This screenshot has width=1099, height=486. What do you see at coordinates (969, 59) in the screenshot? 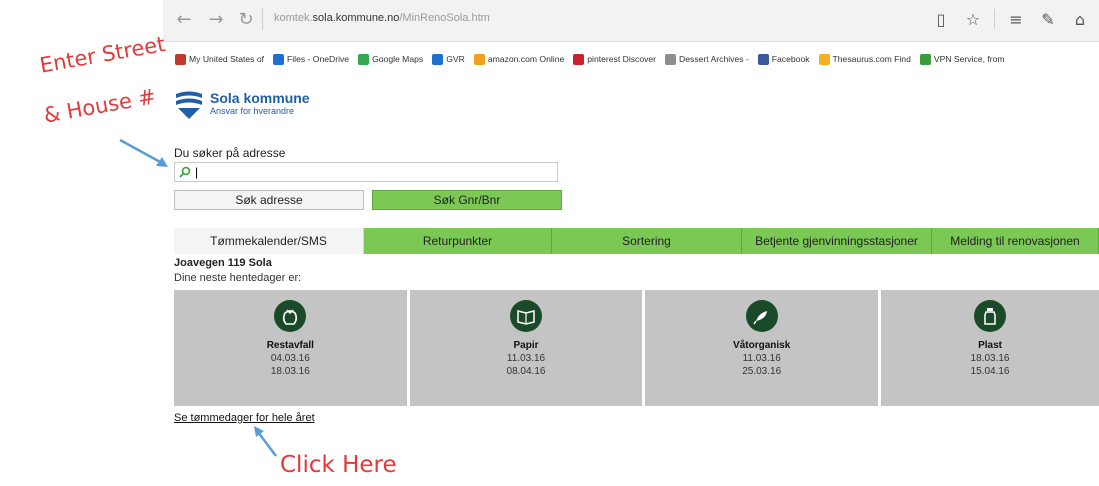
I see `bookmark-label: VPN Service, from` at bounding box center [969, 59].